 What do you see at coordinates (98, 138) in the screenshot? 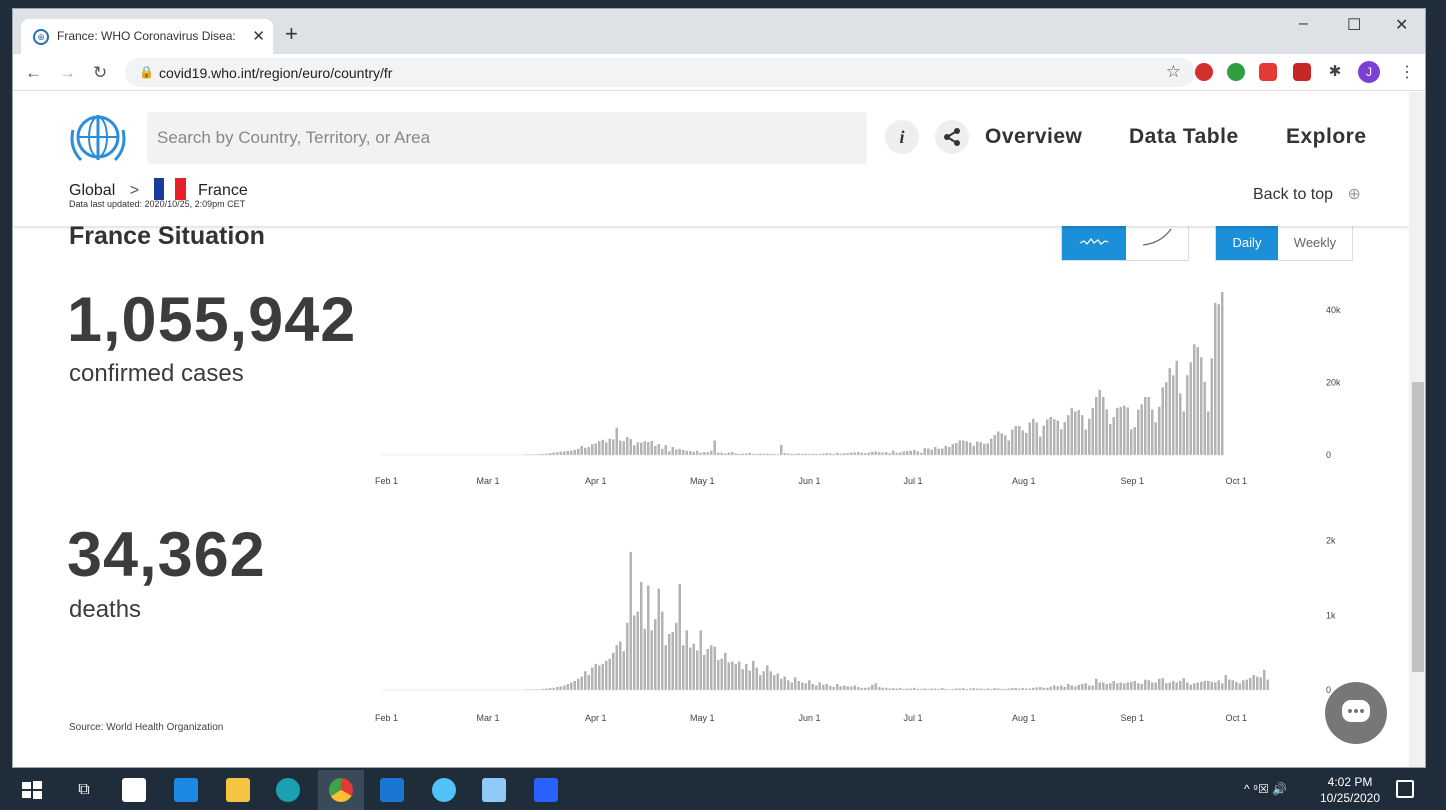
I see `who-logo-icon` at bounding box center [98, 138].